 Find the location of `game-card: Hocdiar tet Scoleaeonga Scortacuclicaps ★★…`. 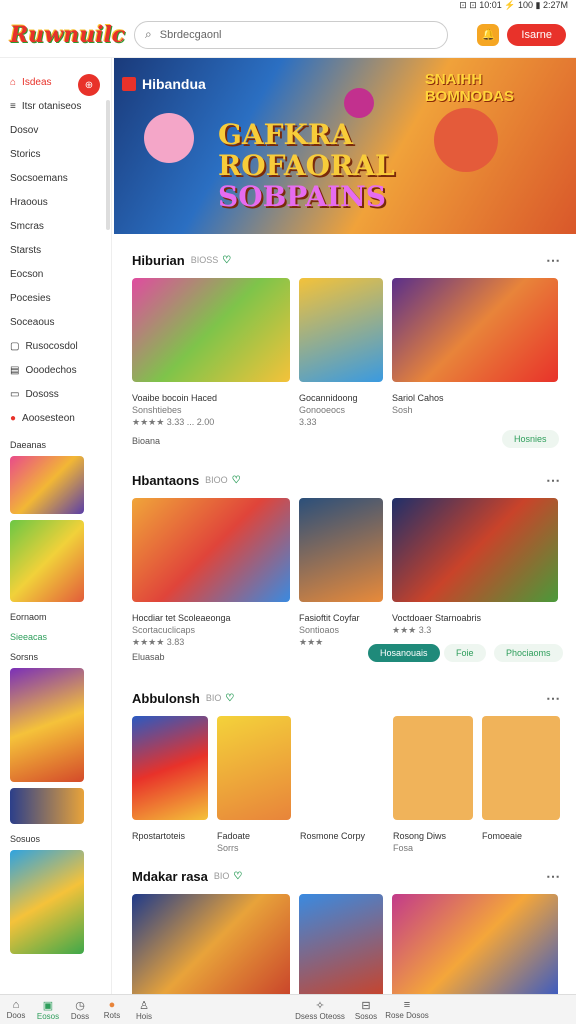

game-card: Hocdiar tet Scoleaeonga Scortacuclicaps ★★… is located at coordinates (211, 573).